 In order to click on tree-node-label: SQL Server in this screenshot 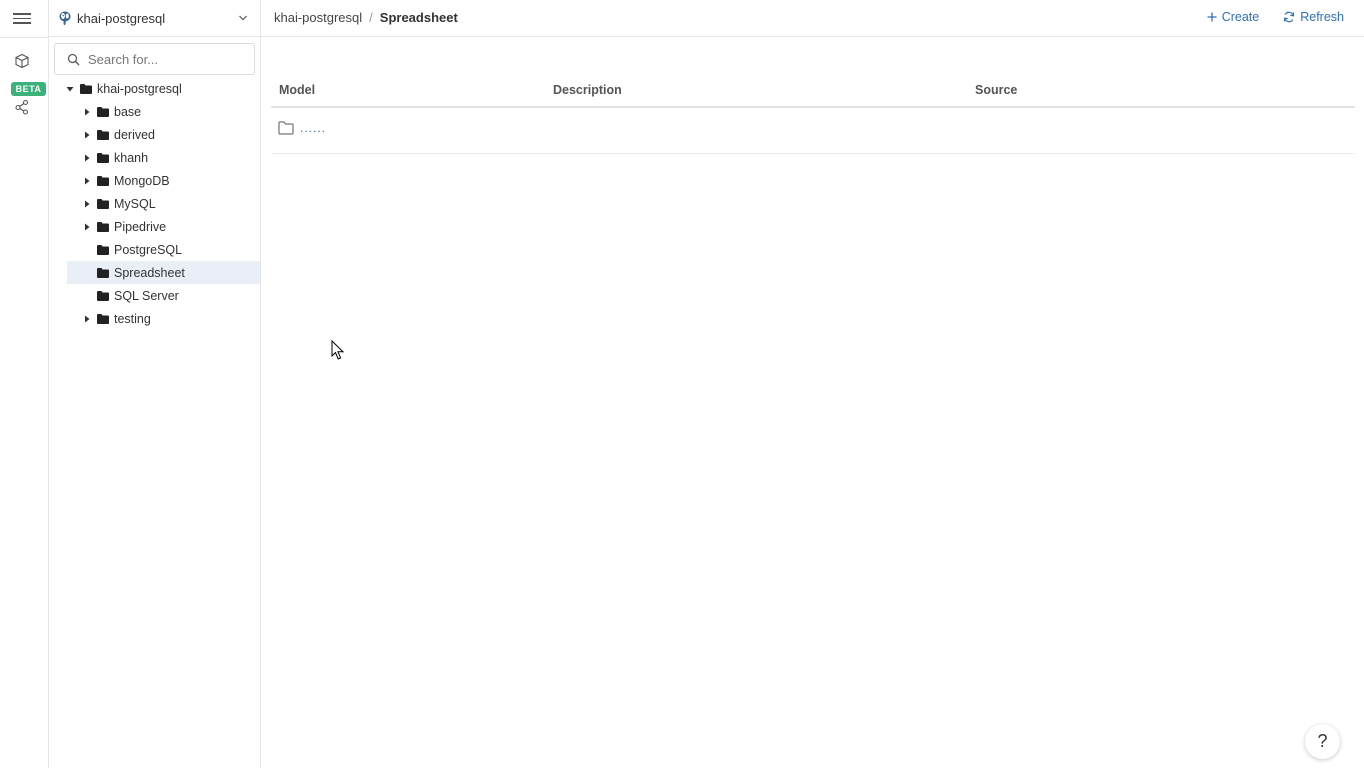, I will do `click(146, 295)`.